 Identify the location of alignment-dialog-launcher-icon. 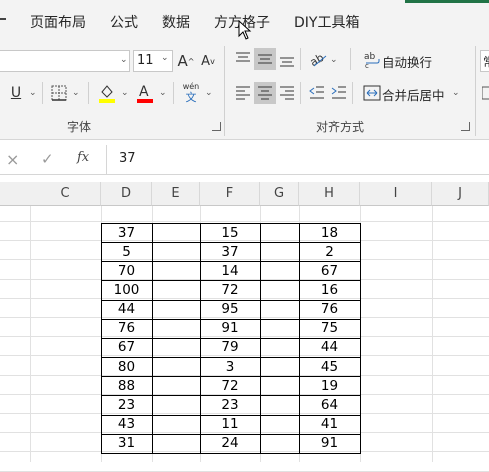
(465, 126).